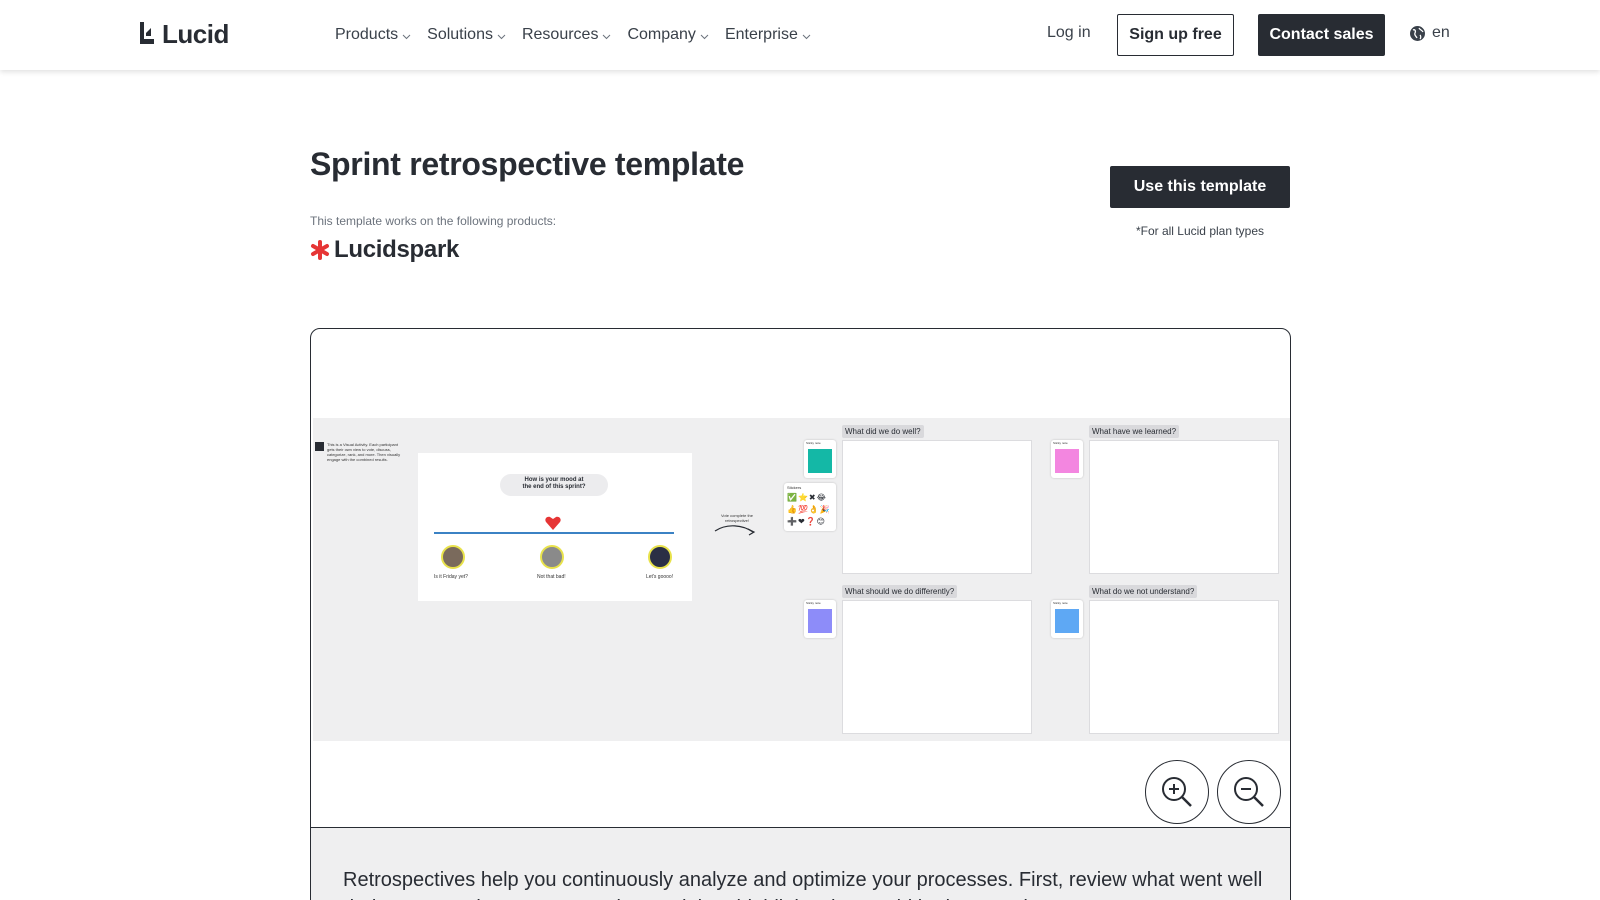 This screenshot has height=900, width=1600. What do you see at coordinates (1175, 35) in the screenshot?
I see `sign-up-button: Sign up free` at bounding box center [1175, 35].